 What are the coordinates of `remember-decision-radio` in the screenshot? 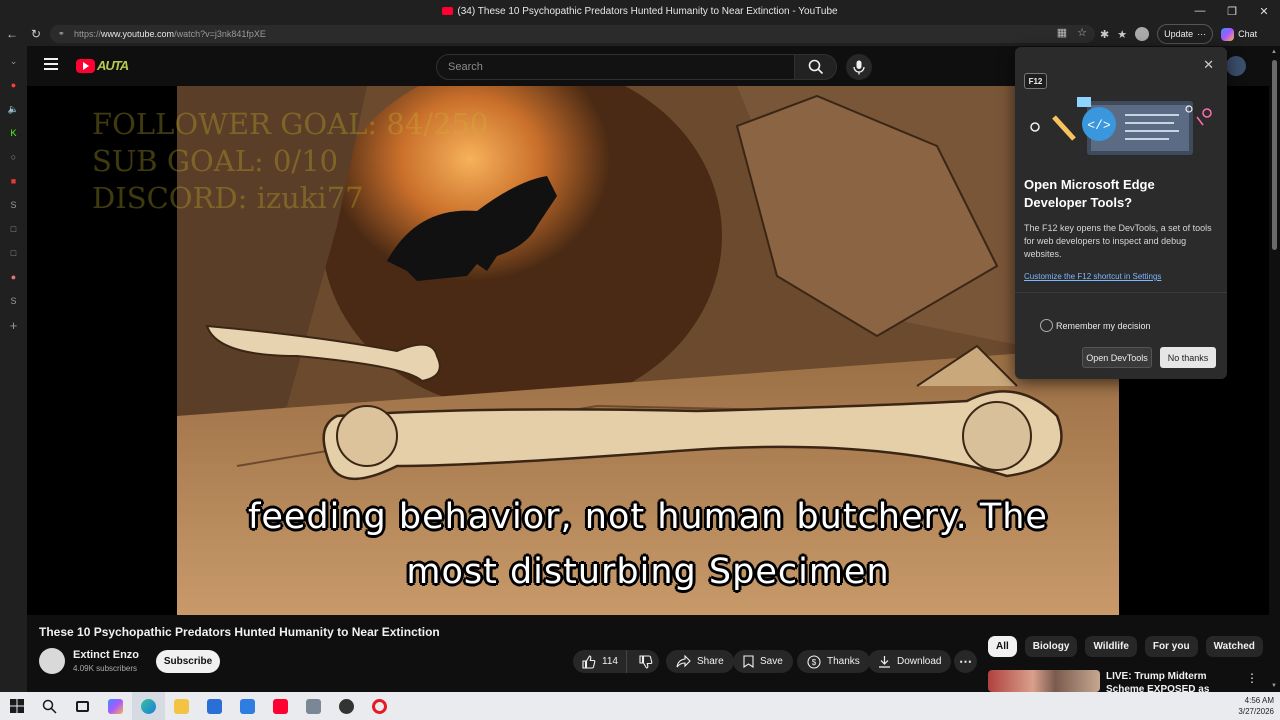 It's located at (1046, 325).